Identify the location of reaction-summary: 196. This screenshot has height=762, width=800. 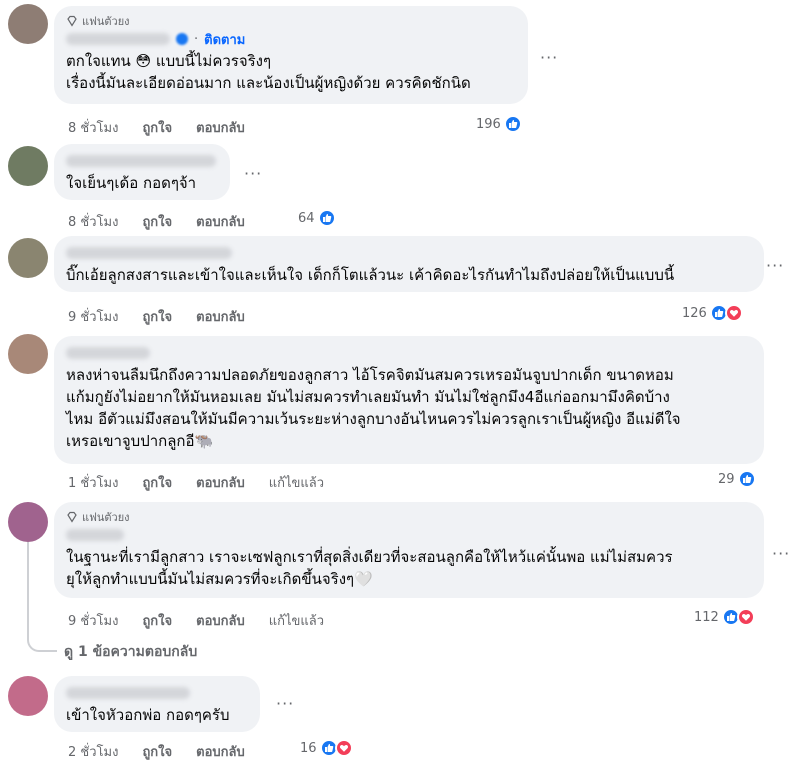
(499, 124).